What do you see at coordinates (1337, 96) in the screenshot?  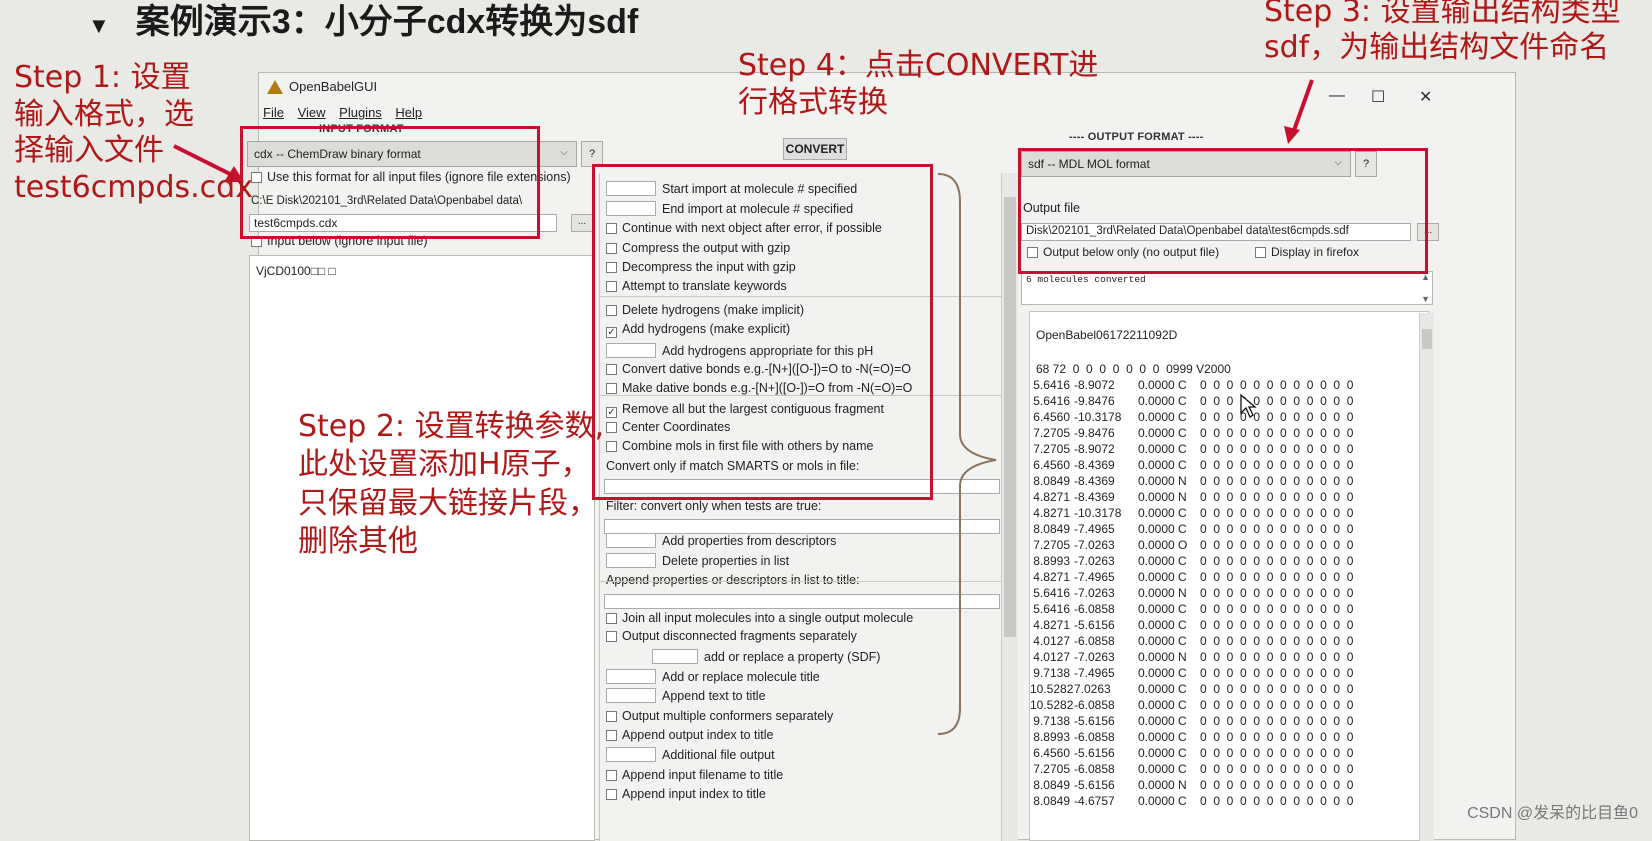 I see `minimize-button: —` at bounding box center [1337, 96].